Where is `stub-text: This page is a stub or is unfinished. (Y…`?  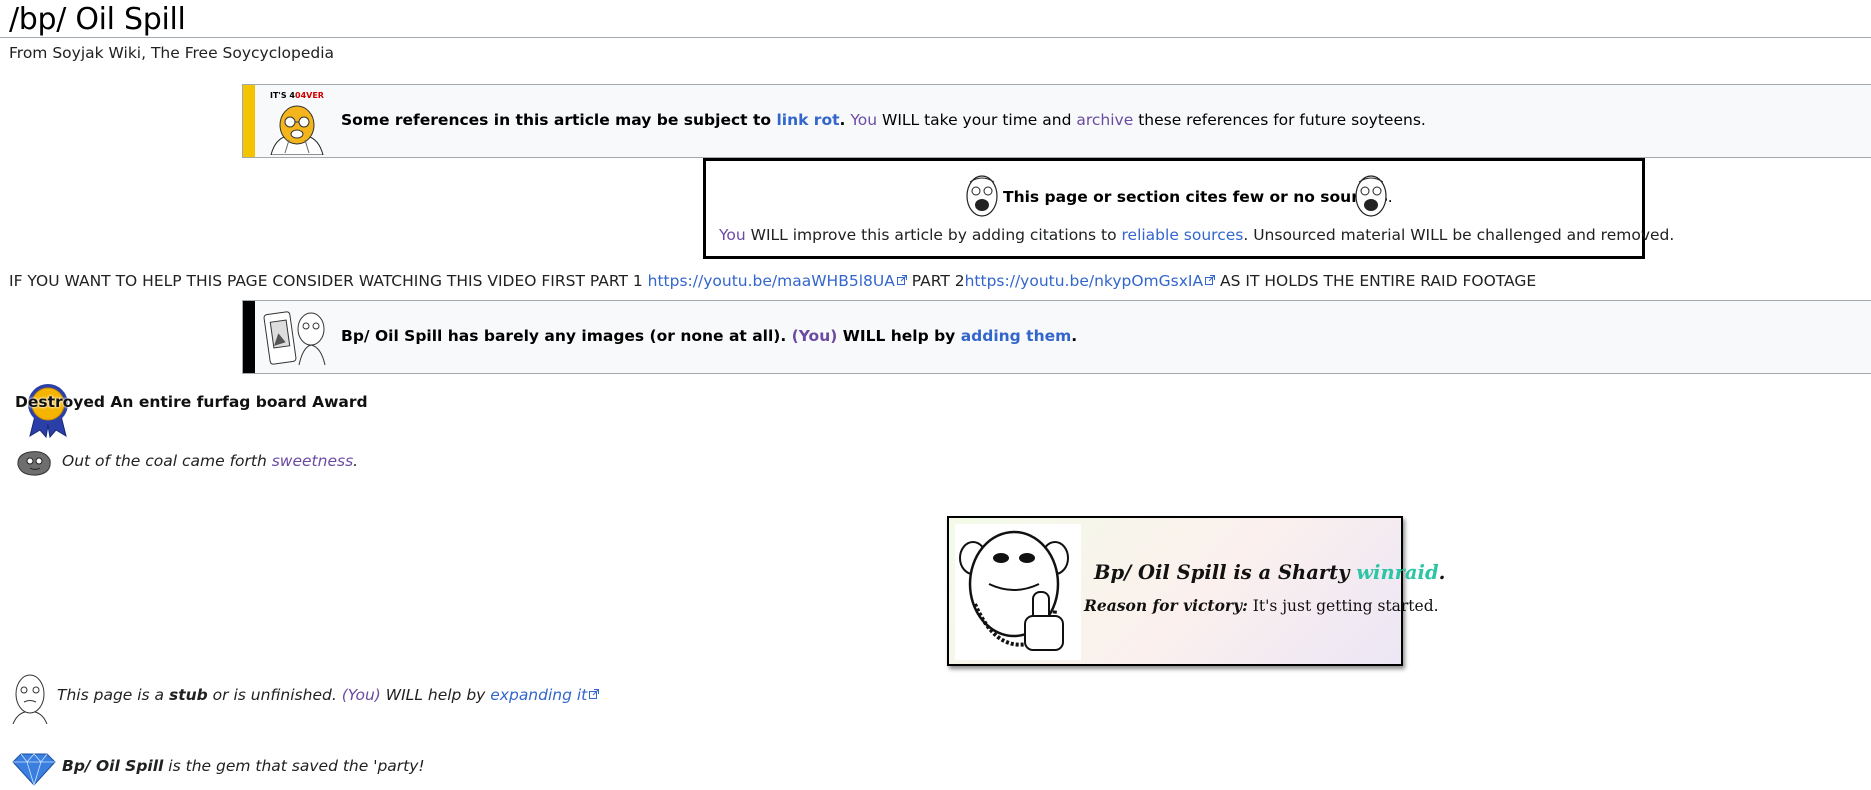 stub-text: This page is a stub or is unfinished. (Y… is located at coordinates (328, 695).